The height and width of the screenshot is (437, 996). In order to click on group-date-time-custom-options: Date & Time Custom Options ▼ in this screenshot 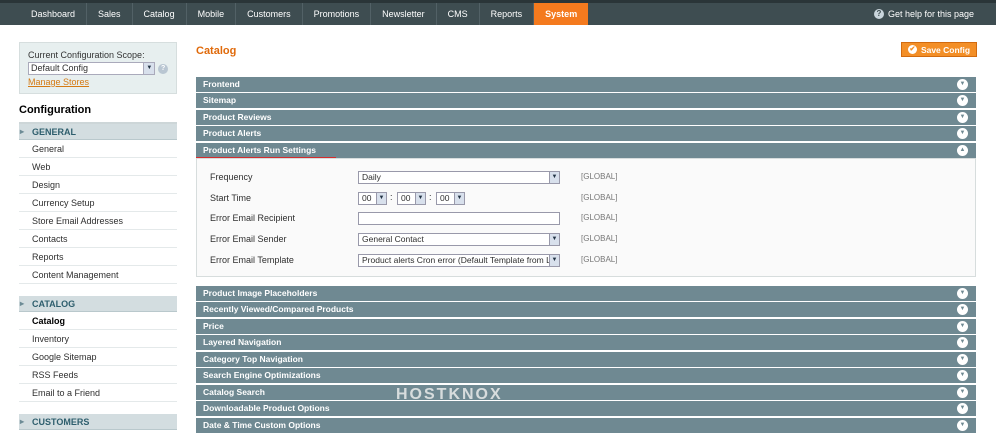, I will do `click(586, 425)`.